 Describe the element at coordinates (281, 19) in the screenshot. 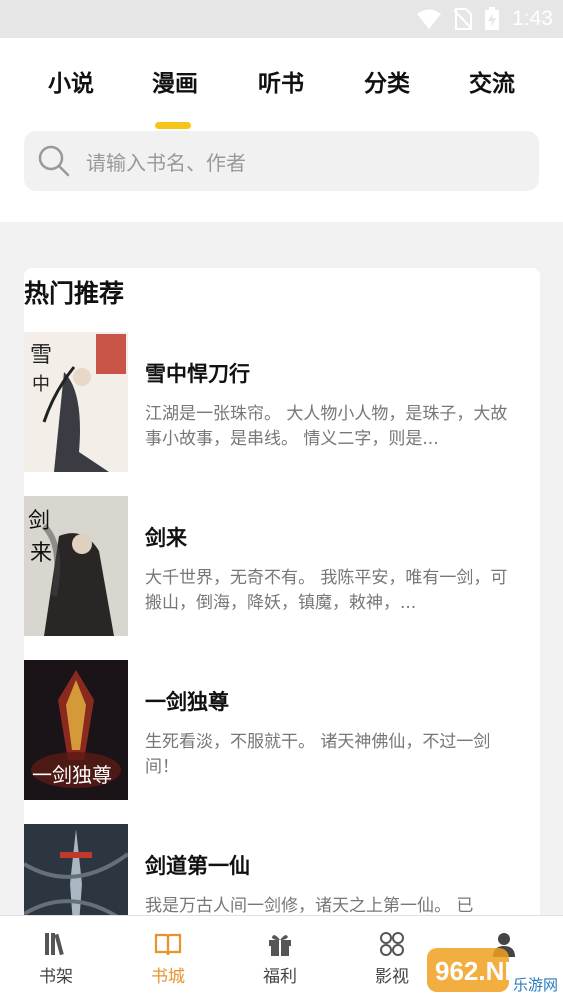

I see `status-bar: 1:43` at that location.